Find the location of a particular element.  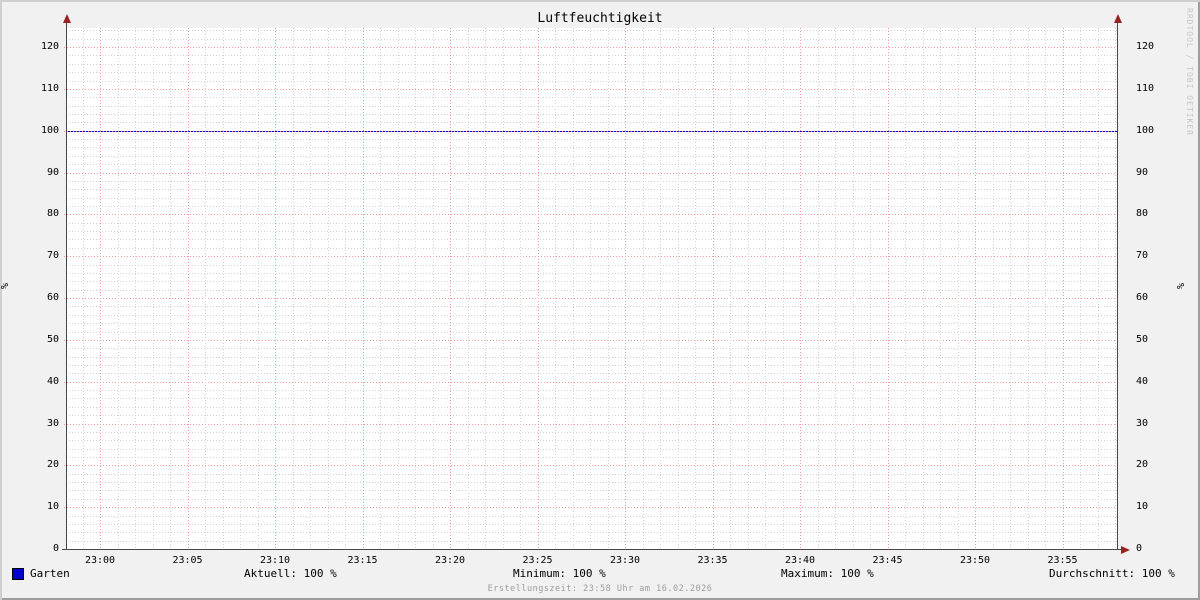

stat-durchschnitt: Durchschnitt: 100 % is located at coordinates (1112, 573).